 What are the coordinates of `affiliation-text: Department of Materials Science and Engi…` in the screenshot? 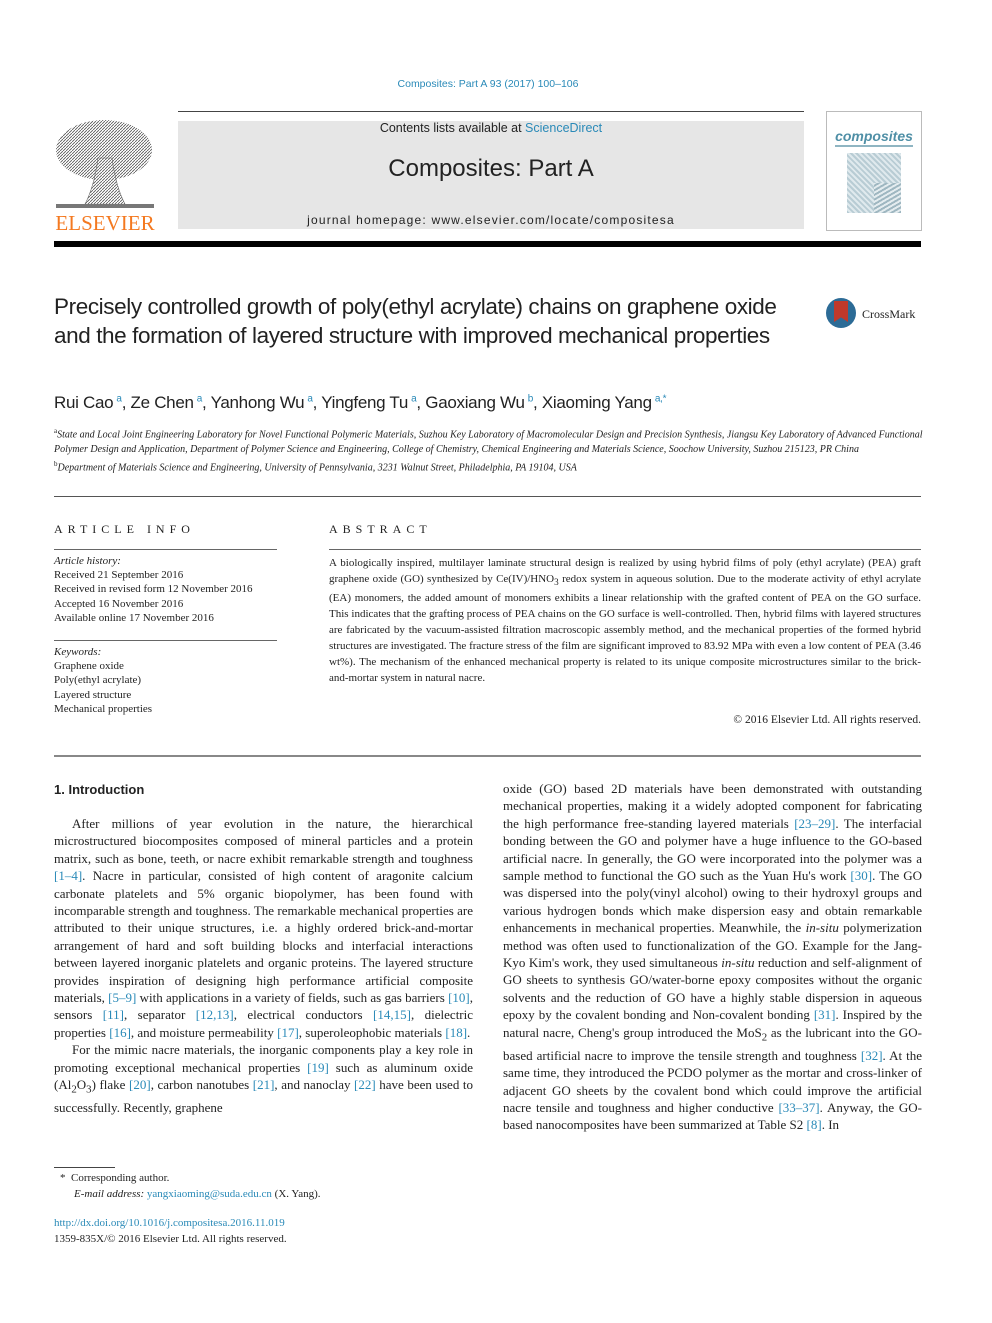 It's located at (317, 468).